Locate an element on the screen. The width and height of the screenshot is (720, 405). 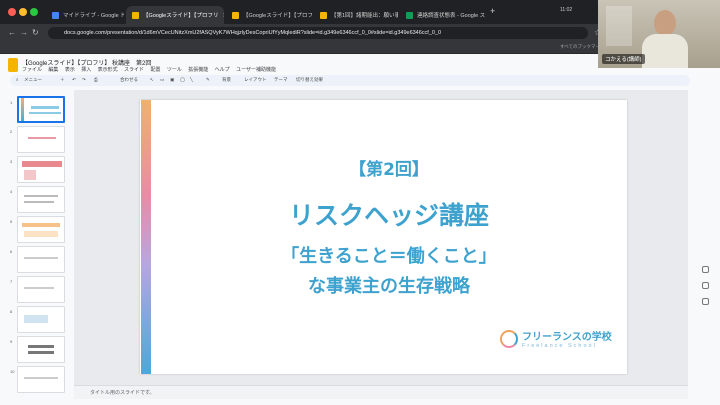
slides-logo-icon is located at coordinates (13, 65).